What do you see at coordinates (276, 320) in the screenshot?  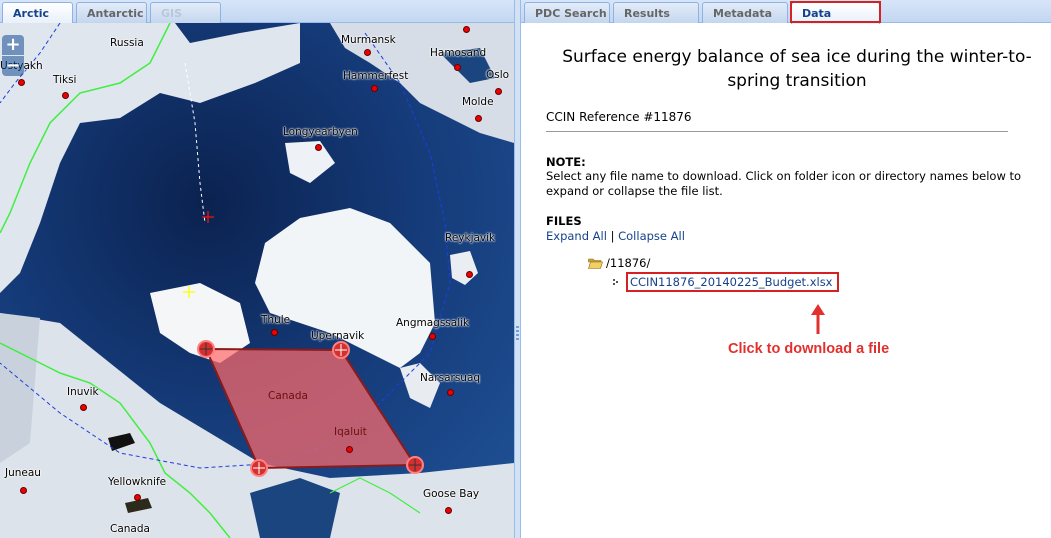 I see `map-label-thule: Thule` at bounding box center [276, 320].